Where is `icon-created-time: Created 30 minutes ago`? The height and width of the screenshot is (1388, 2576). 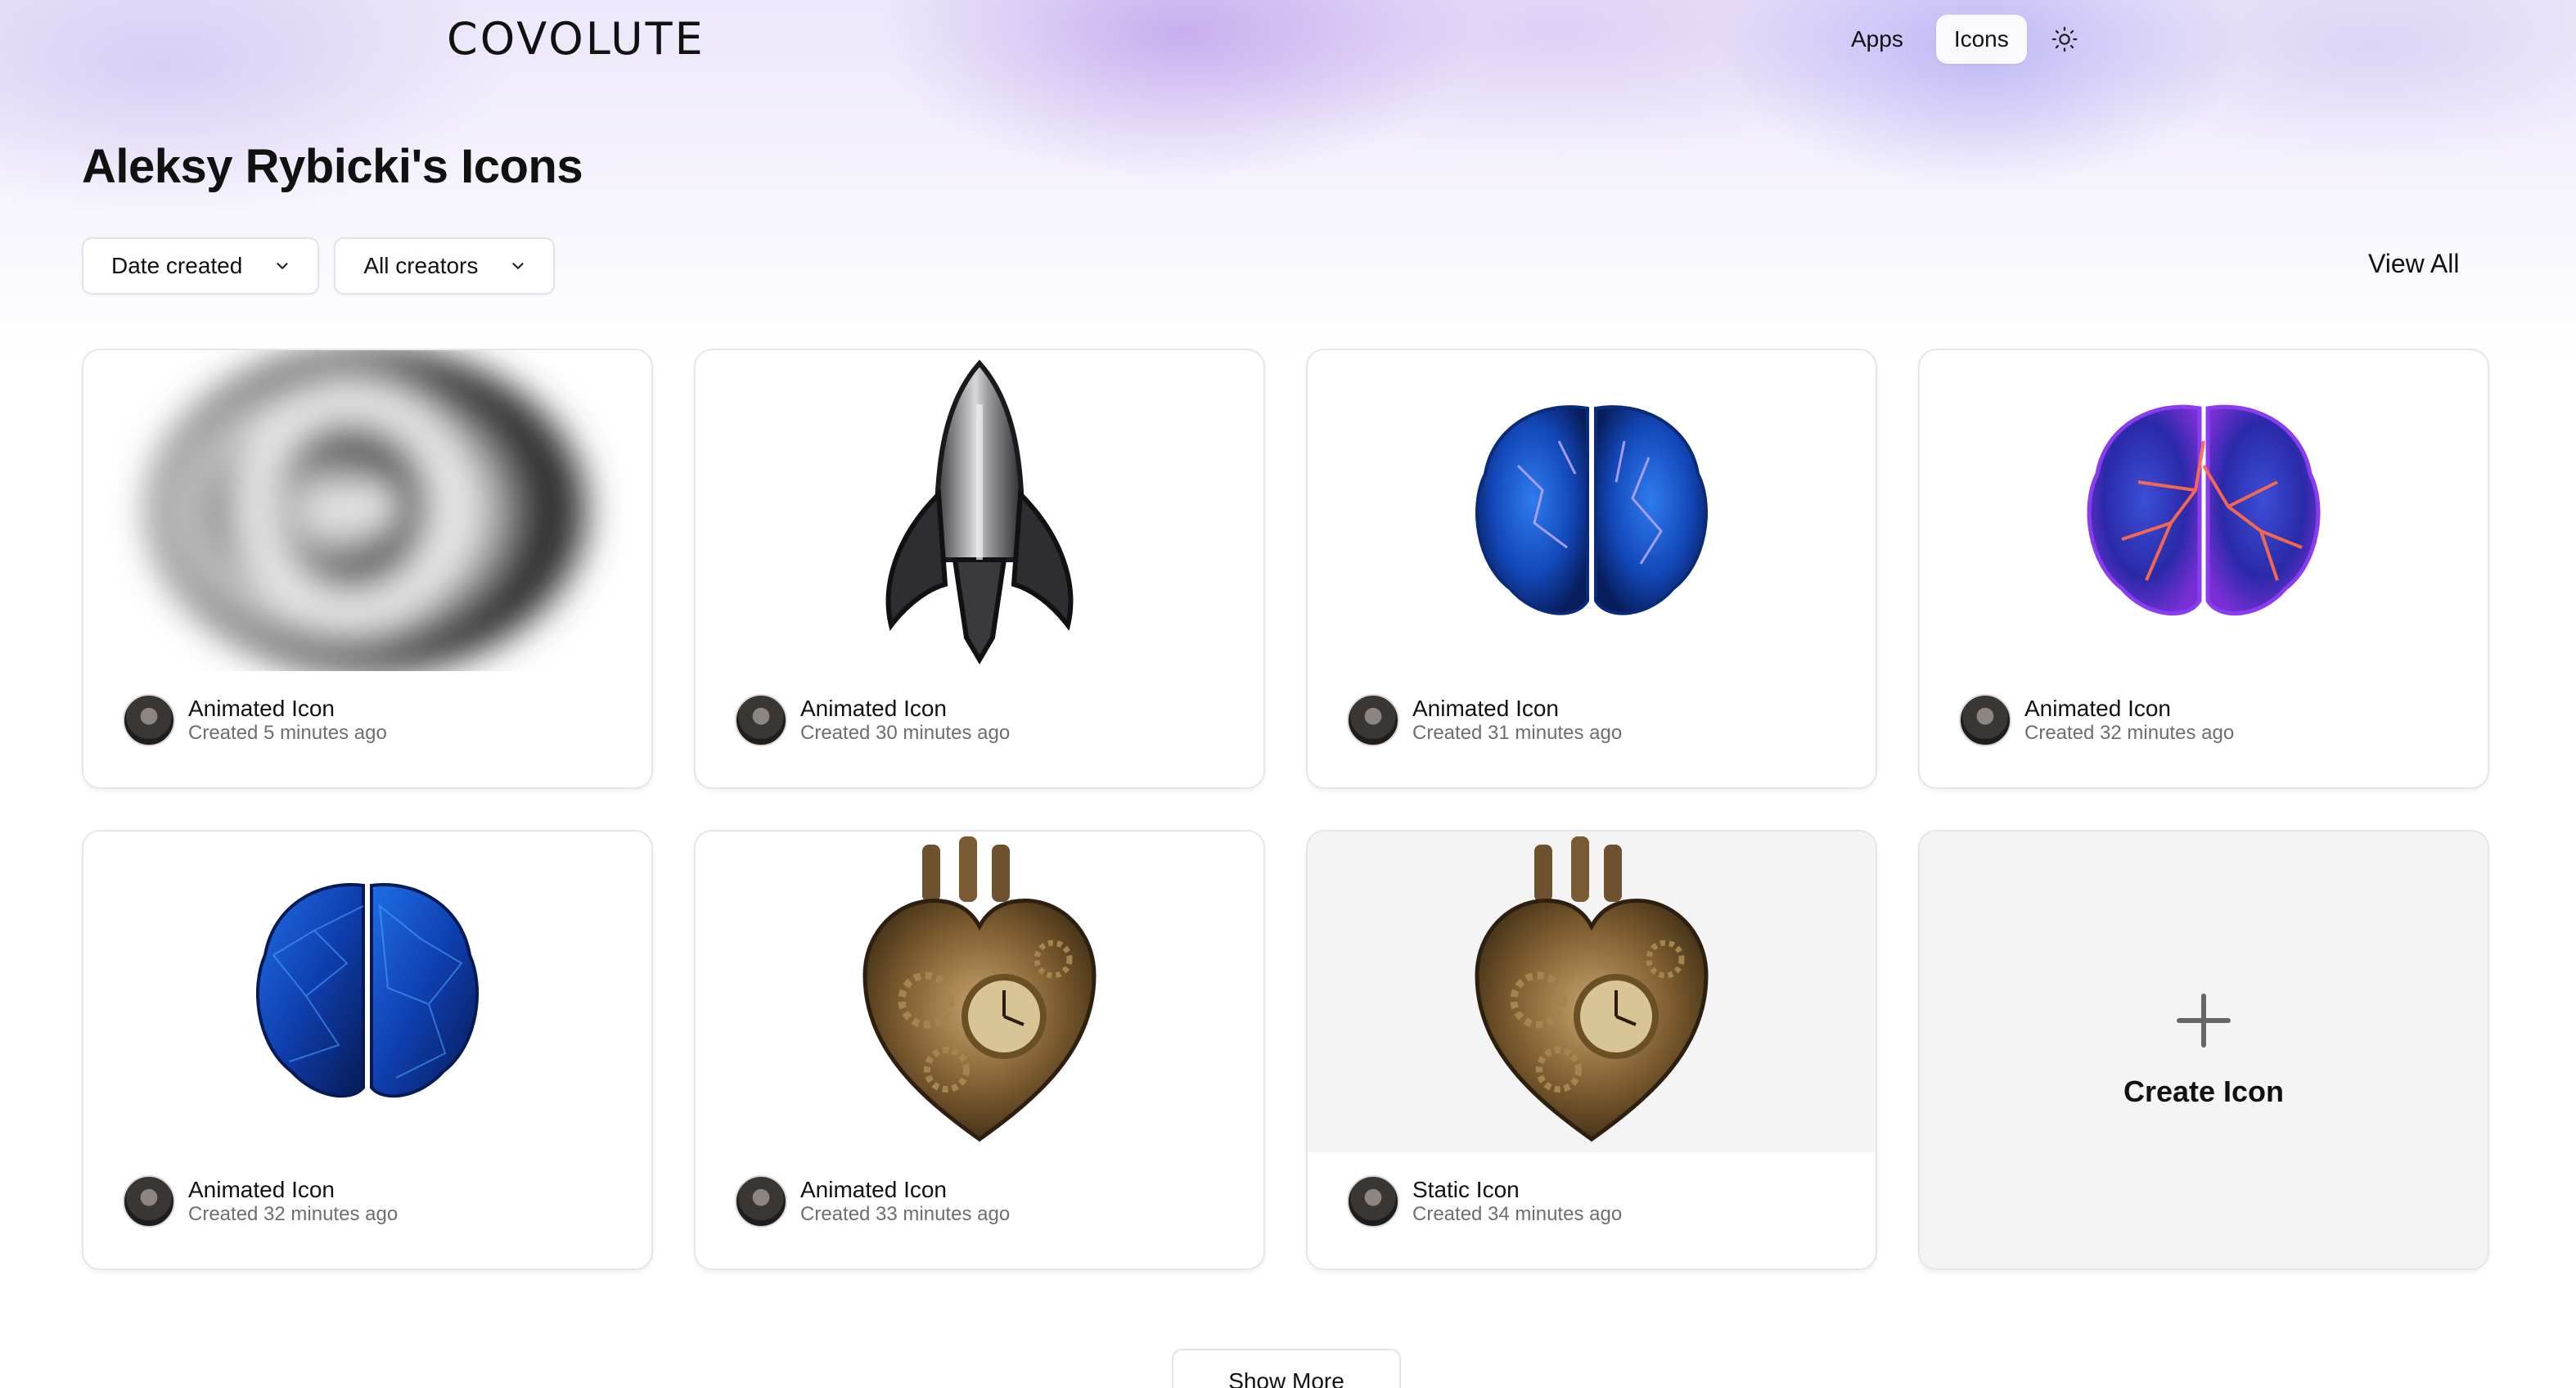
icon-created-time: Created 30 minutes ago is located at coordinates (906, 733).